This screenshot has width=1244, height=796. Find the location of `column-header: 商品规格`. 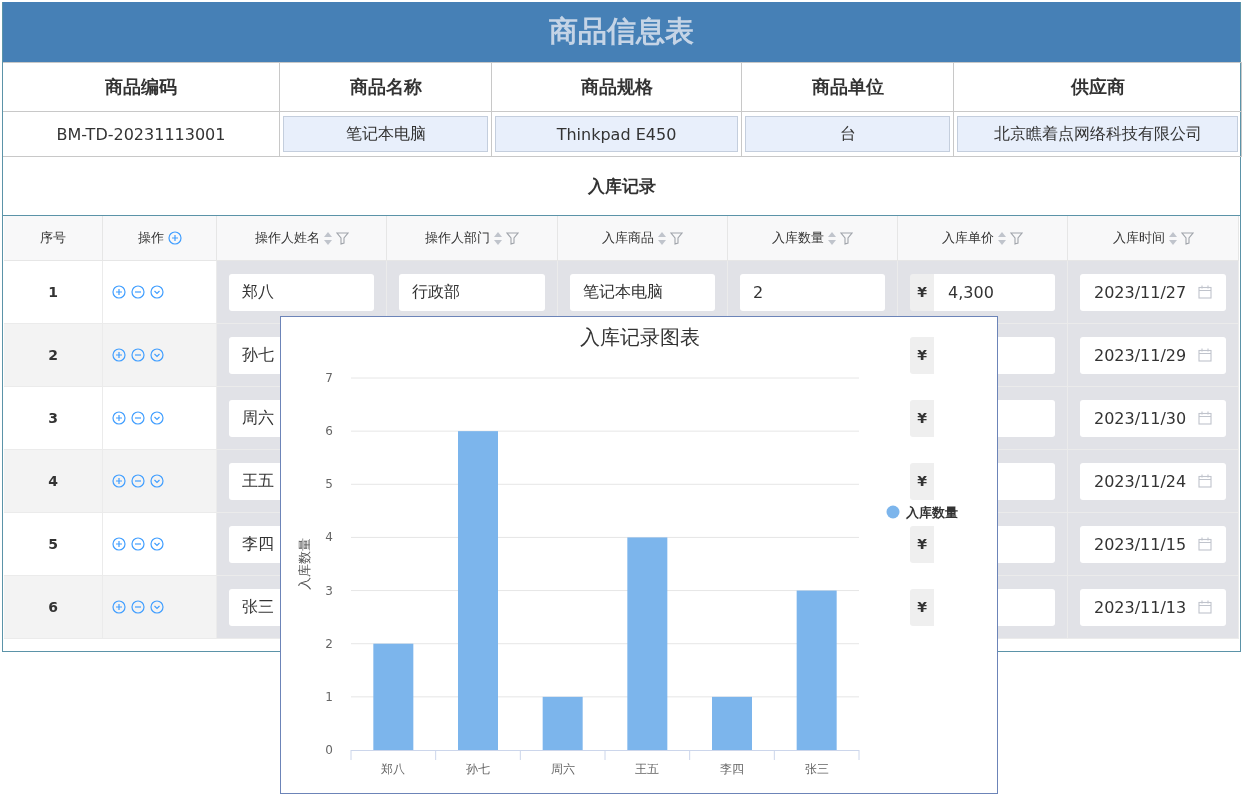

column-header: 商品规格 is located at coordinates (617, 87).